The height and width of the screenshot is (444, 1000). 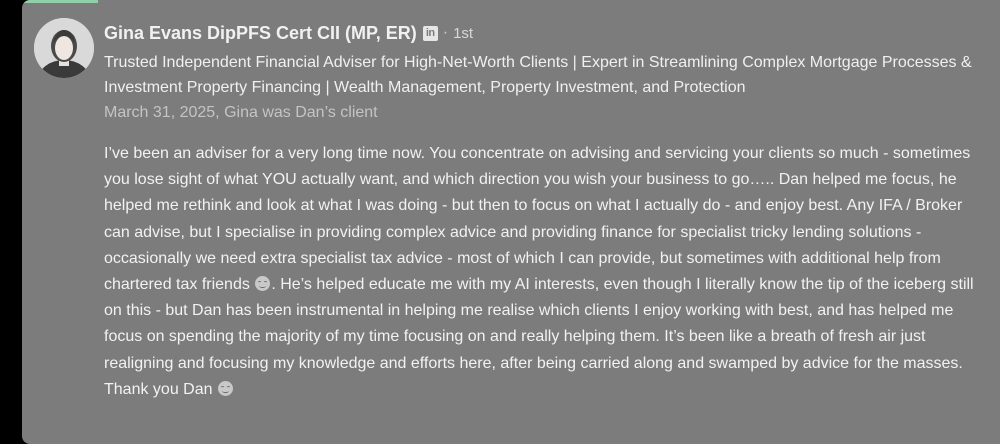 What do you see at coordinates (430, 33) in the screenshot?
I see `linkedin-icon: in` at bounding box center [430, 33].